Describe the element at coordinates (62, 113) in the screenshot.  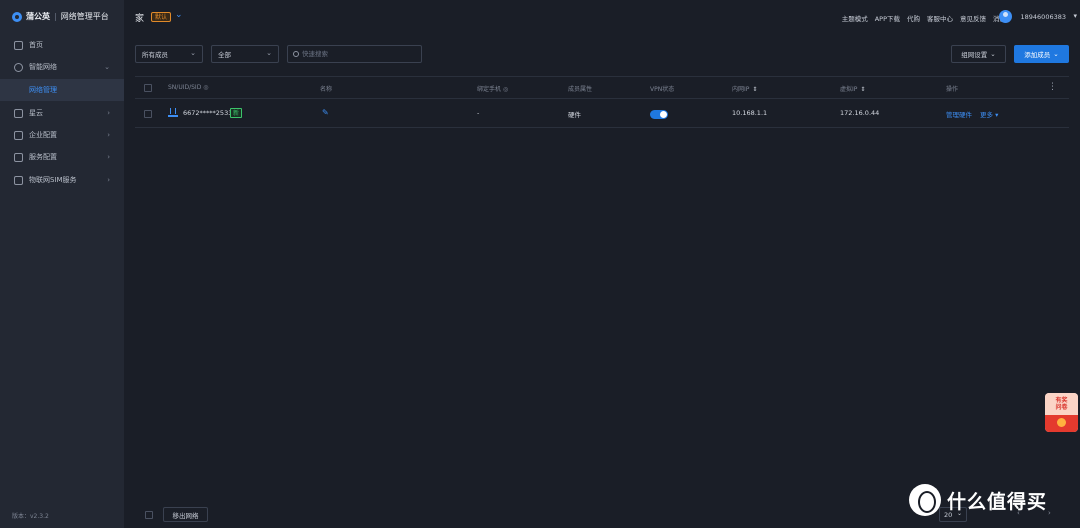
I see `sidebar-item-nebula: 星云 ›` at that location.